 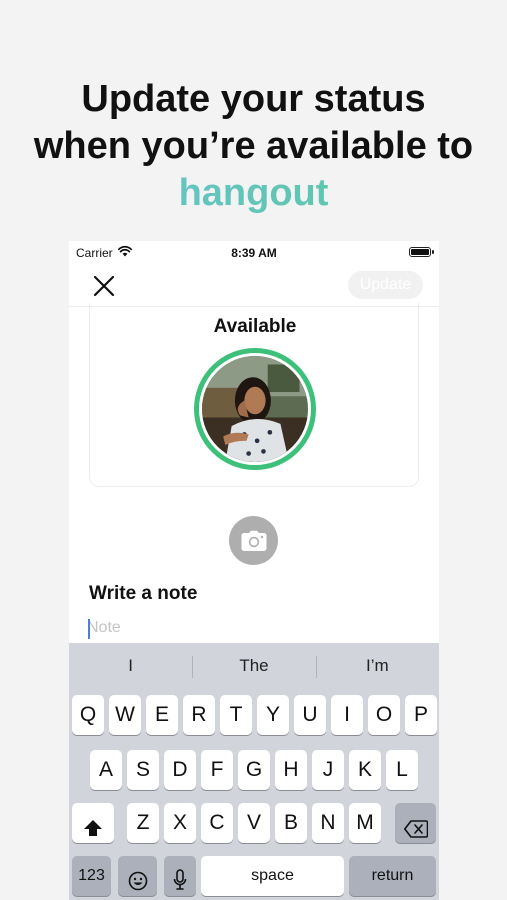 What do you see at coordinates (402, 770) in the screenshot?
I see `key-l: L` at bounding box center [402, 770].